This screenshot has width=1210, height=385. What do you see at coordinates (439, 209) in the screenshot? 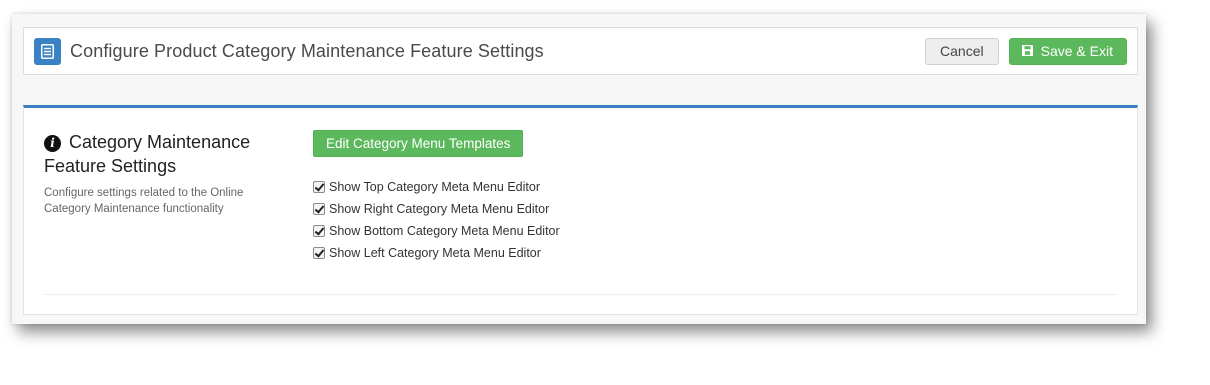
I see `checkbox-label-right: Show Right Category Meta Menu Editor` at bounding box center [439, 209].